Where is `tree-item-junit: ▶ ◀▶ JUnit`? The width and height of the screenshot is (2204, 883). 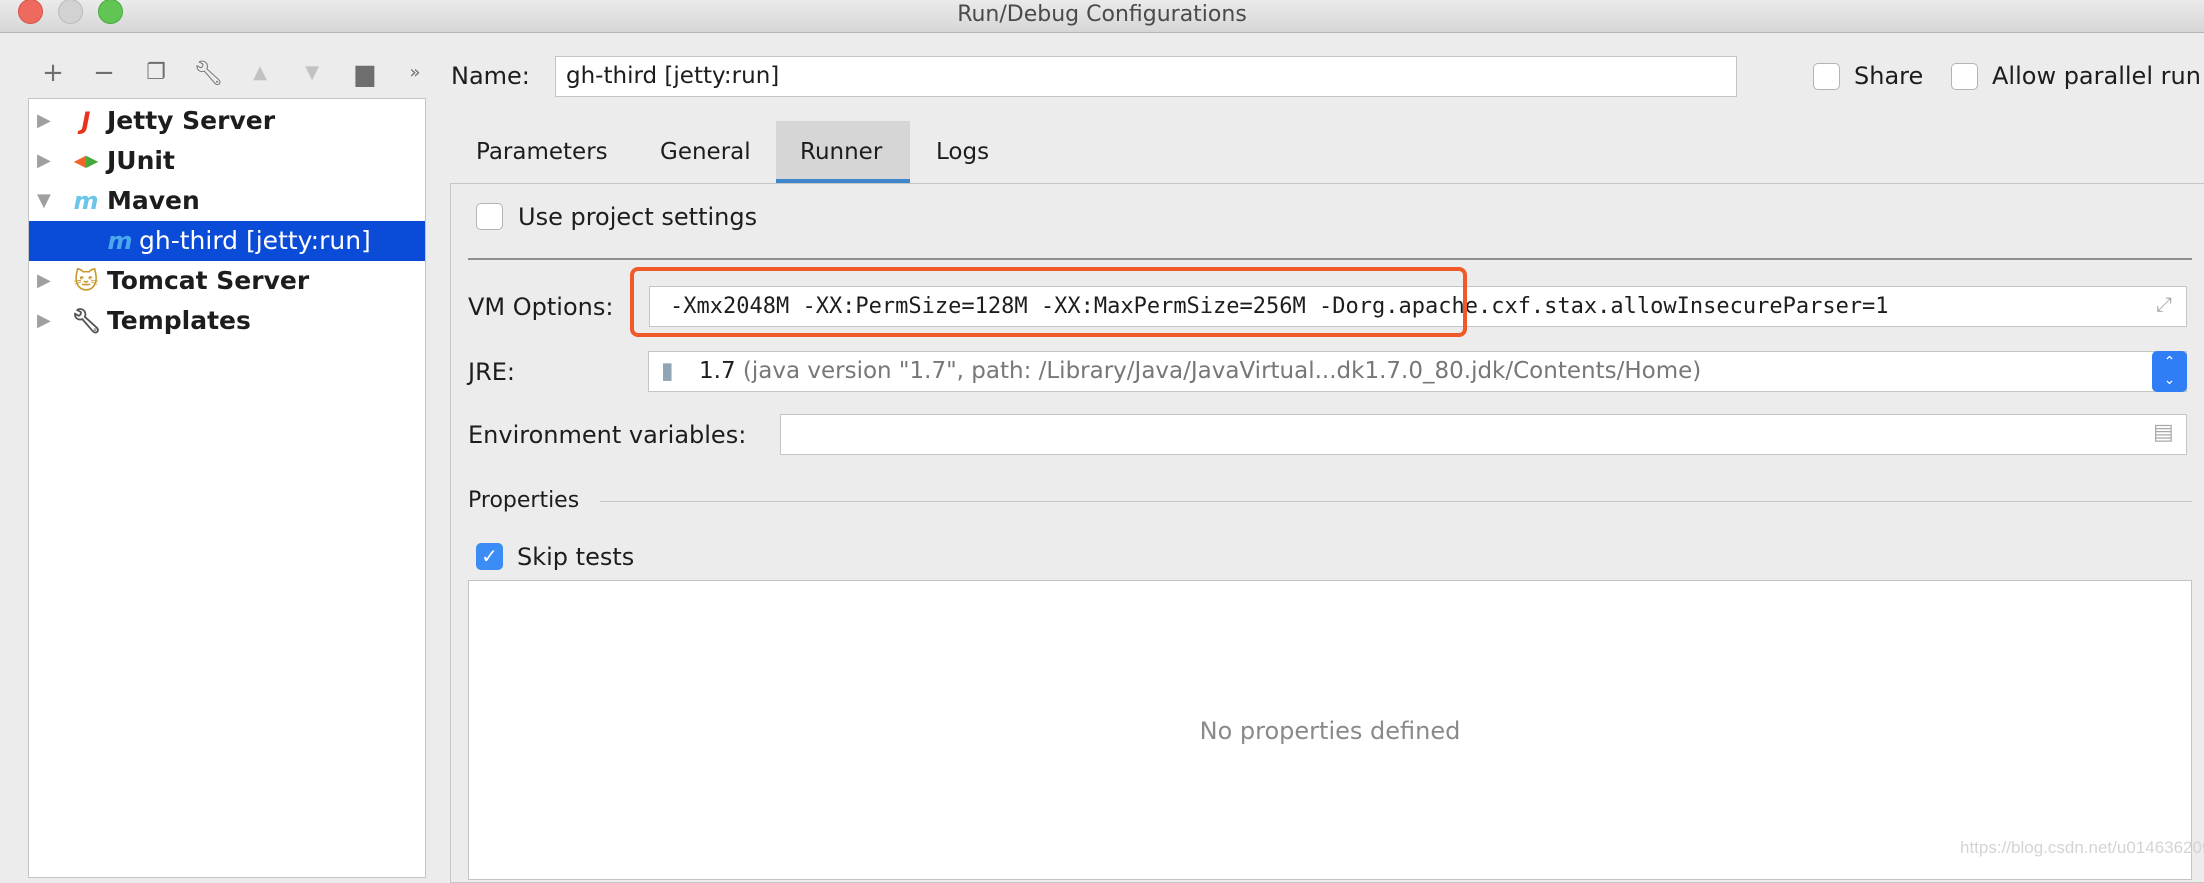 tree-item-junit: ▶ ◀▶ JUnit is located at coordinates (227, 161).